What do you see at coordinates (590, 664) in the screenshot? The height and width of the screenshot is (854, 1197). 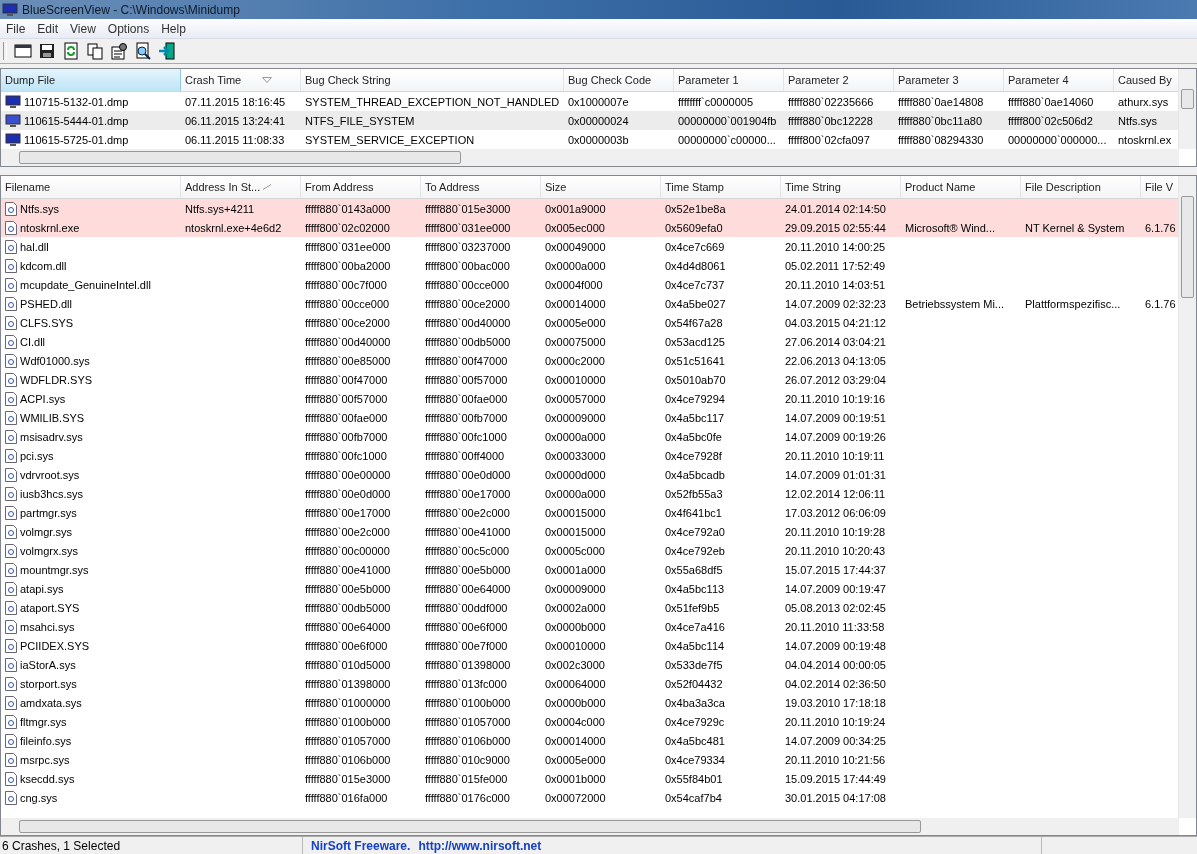 I see `table-row: iaStorA.sys fffff880`010d5000 fffff880`01398000 0x002c3000 0x533de7f5 04.04.2014 00:00:05` at bounding box center [590, 664].